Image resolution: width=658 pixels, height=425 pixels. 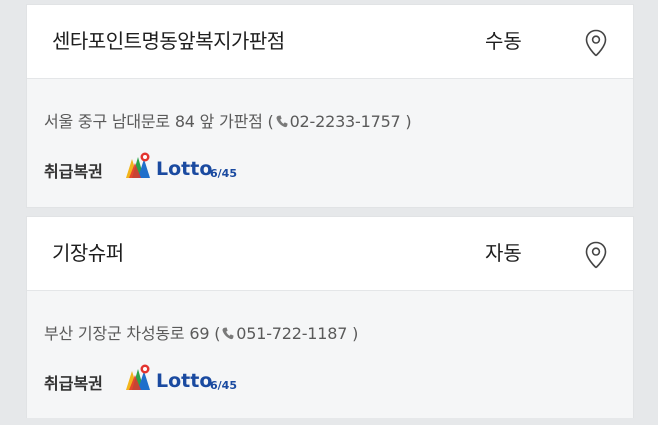 What do you see at coordinates (503, 41) in the screenshot?
I see `draw-type-label: 수동` at bounding box center [503, 41].